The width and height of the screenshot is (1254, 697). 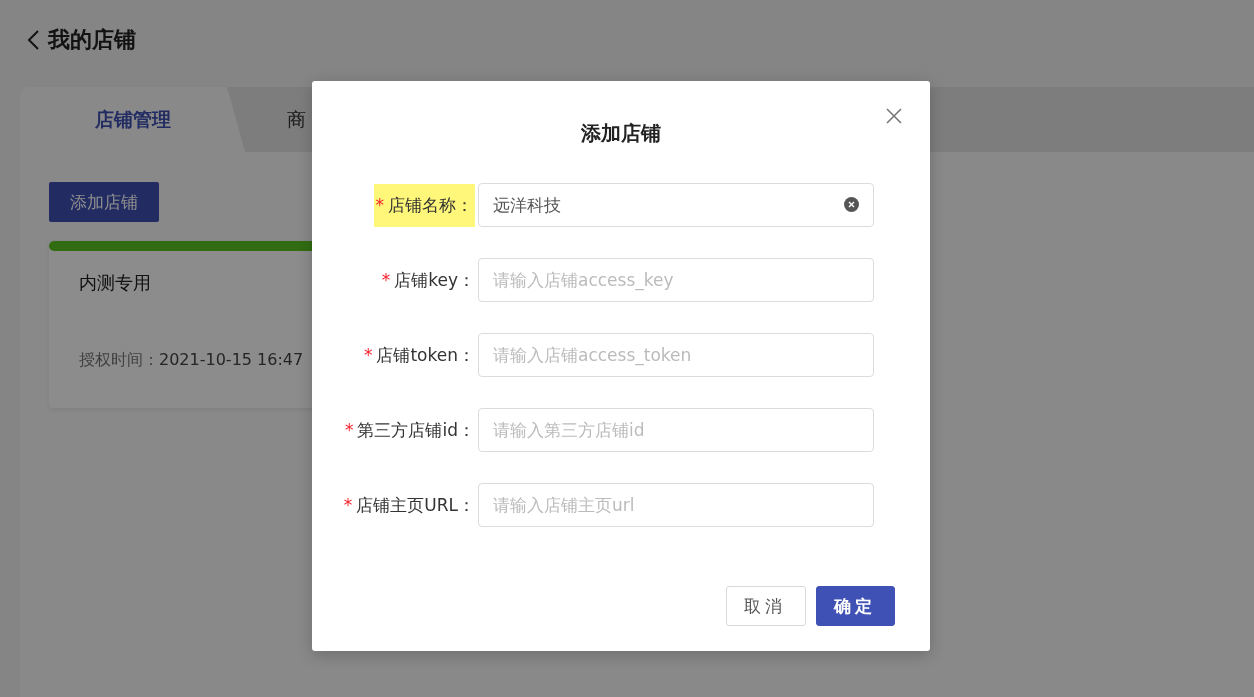 What do you see at coordinates (676, 505) in the screenshot?
I see `input-field: 请输入店铺主页url` at bounding box center [676, 505].